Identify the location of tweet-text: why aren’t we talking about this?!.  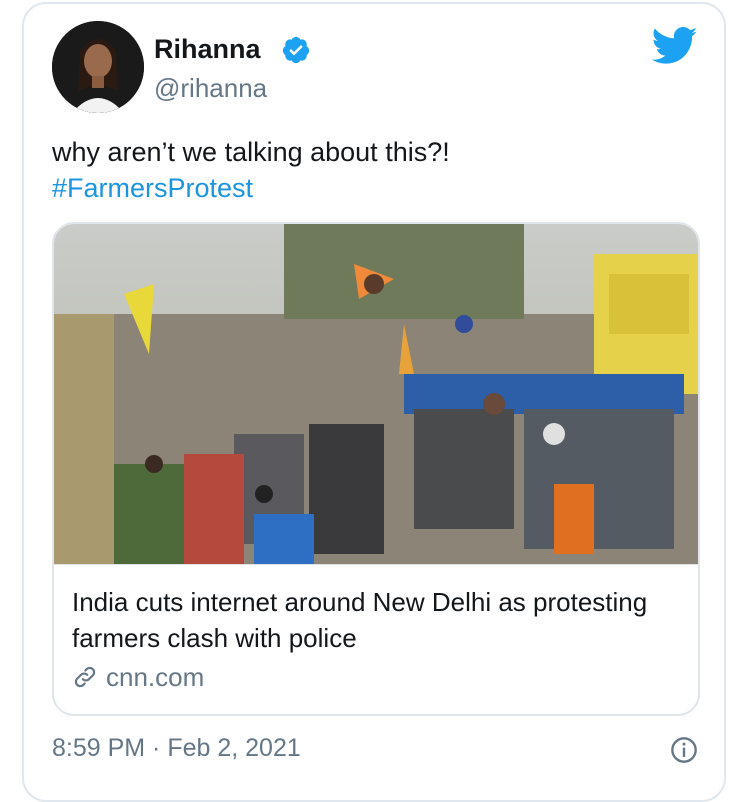
(251, 152).